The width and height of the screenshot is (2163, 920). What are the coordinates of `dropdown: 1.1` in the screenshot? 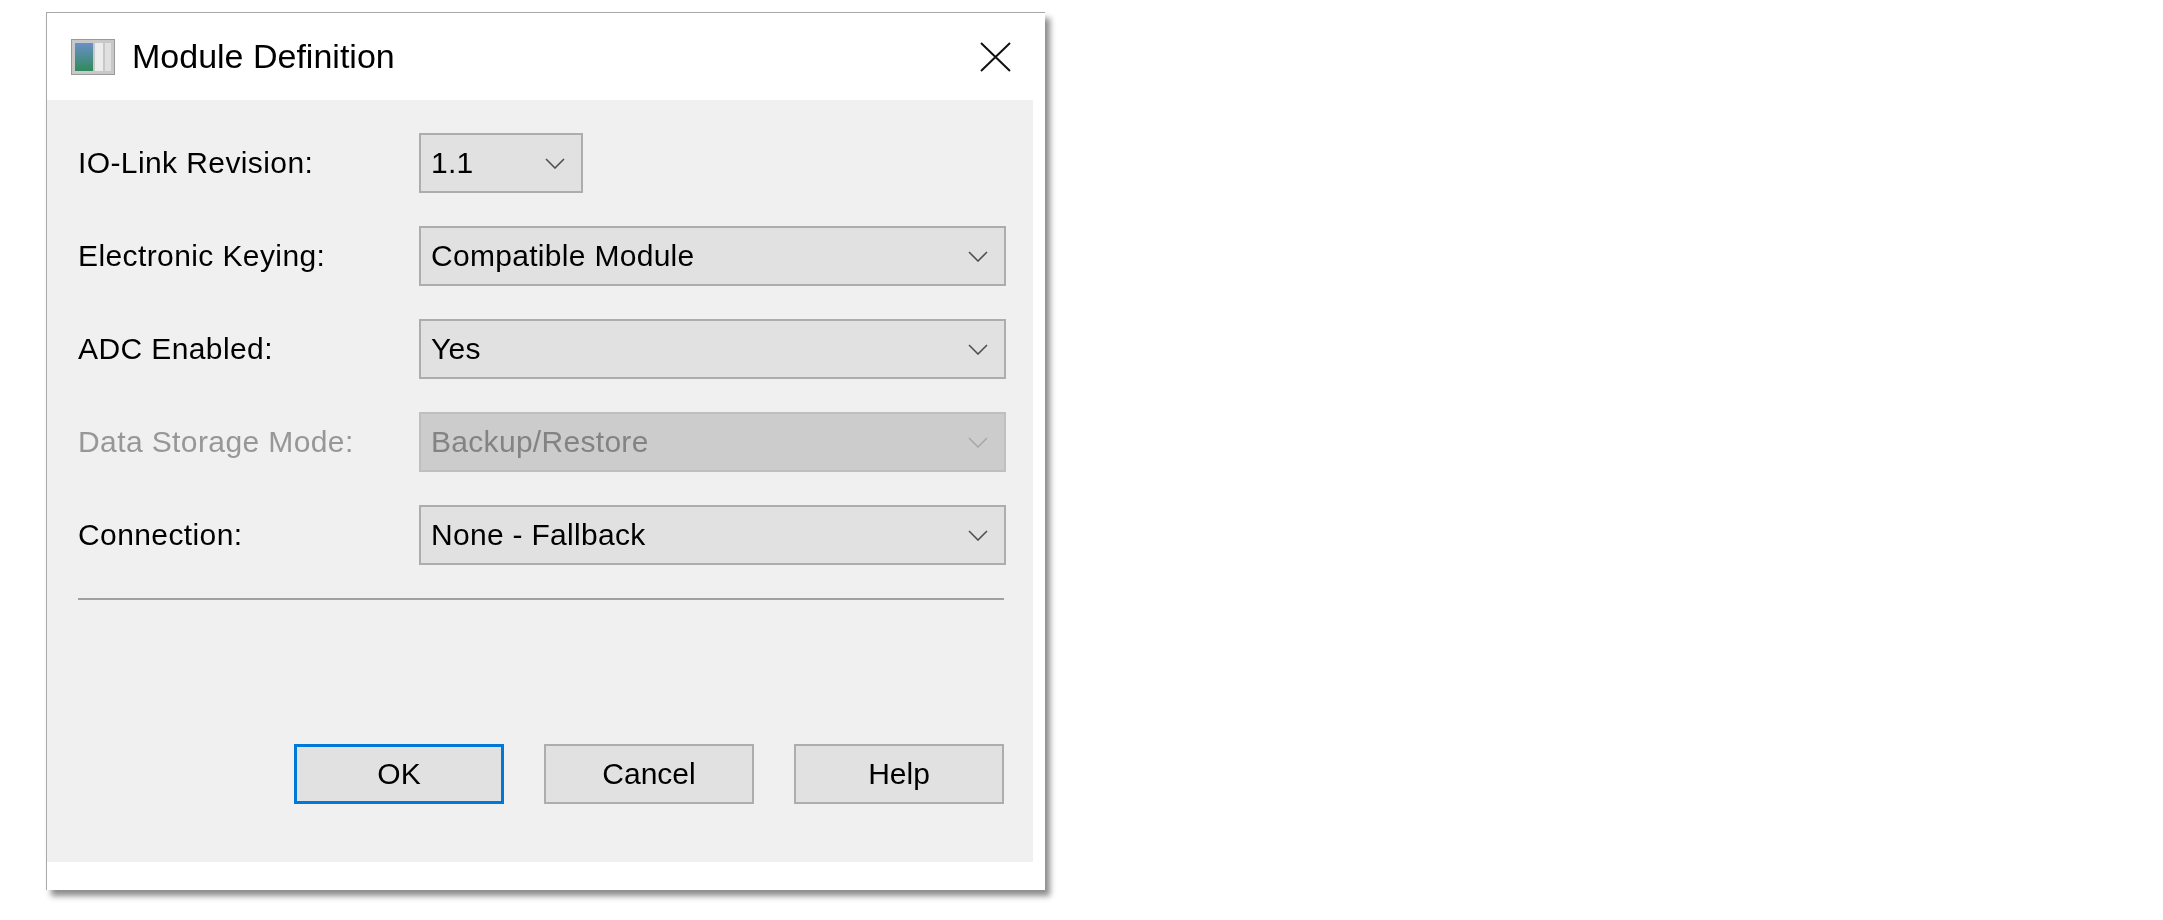 It's located at (501, 163).